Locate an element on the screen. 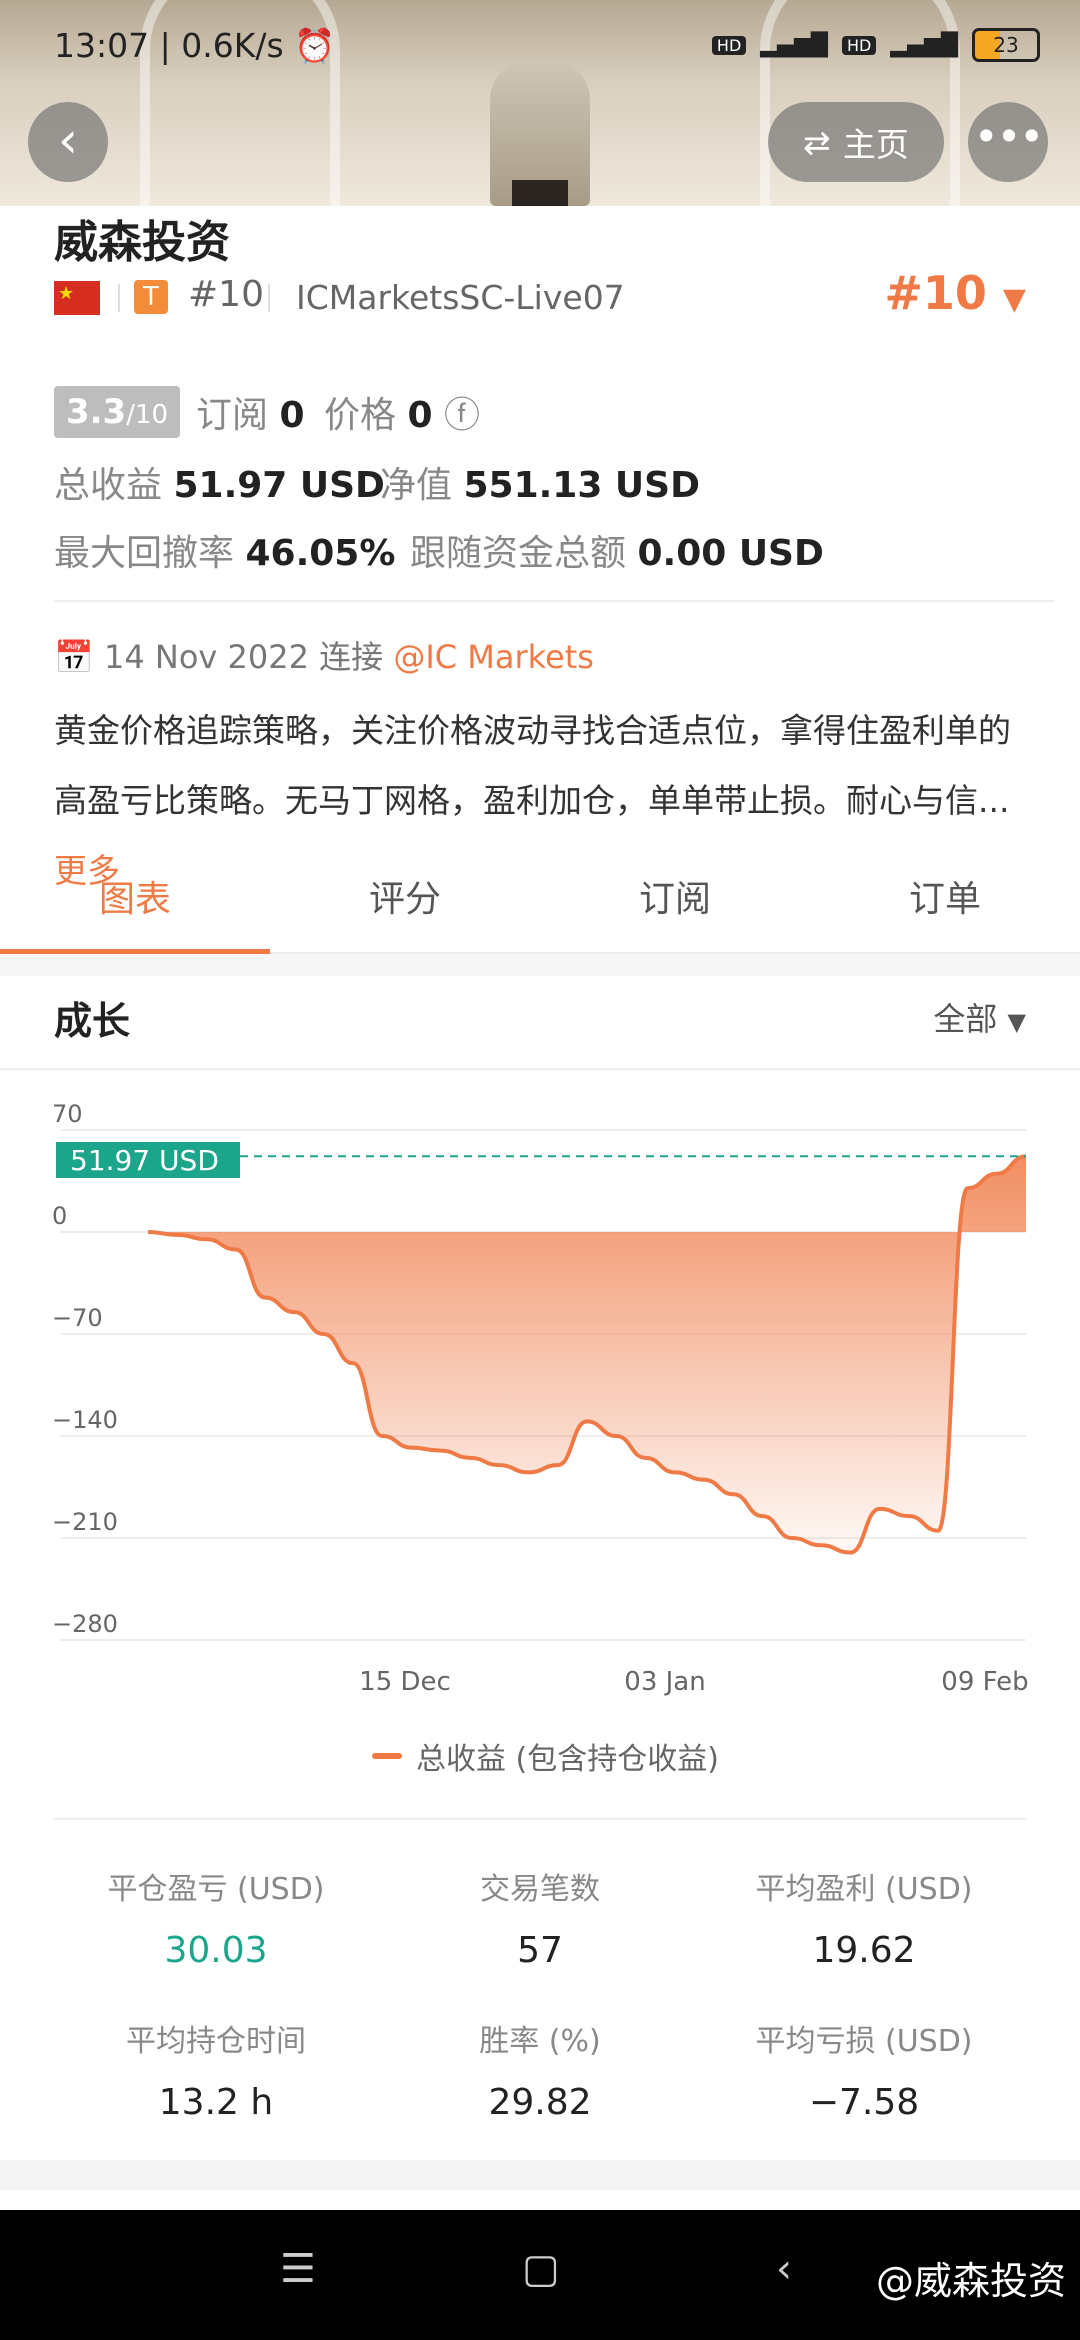 The image size is (1080, 2340). metric-value: 30.03 is located at coordinates (216, 1950).